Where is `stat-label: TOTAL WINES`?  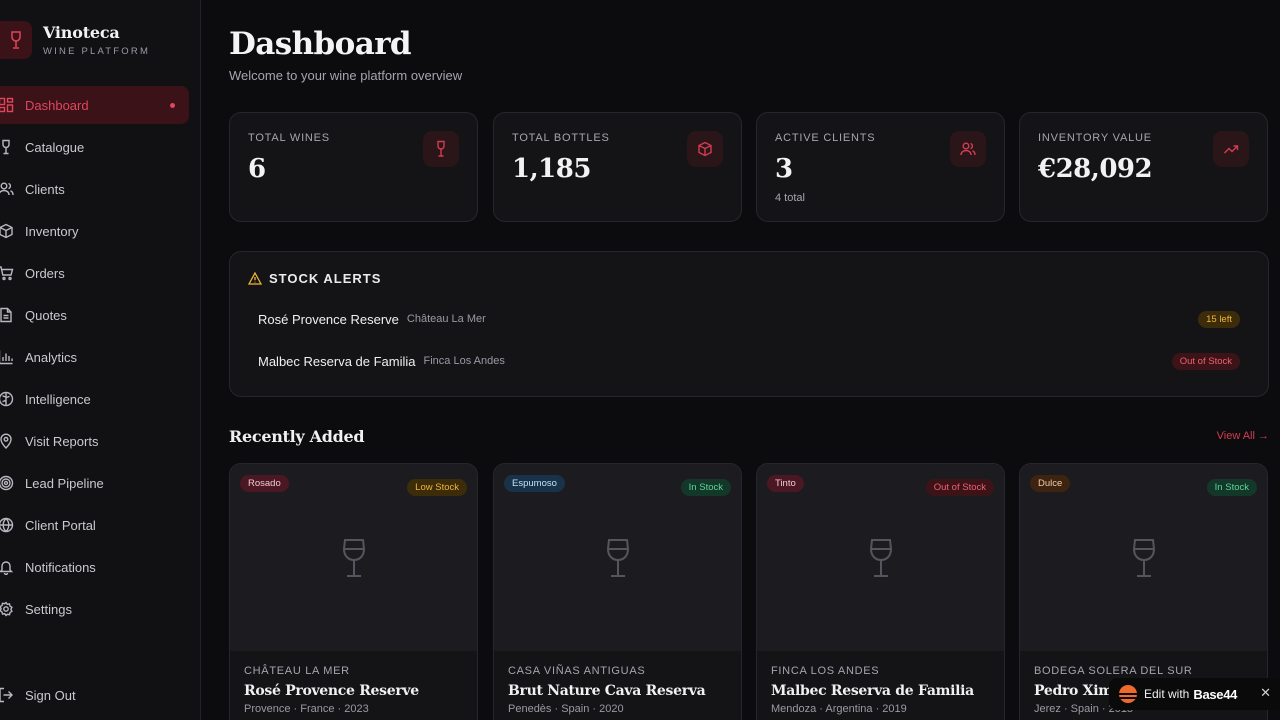
stat-label: TOTAL WINES is located at coordinates (289, 138).